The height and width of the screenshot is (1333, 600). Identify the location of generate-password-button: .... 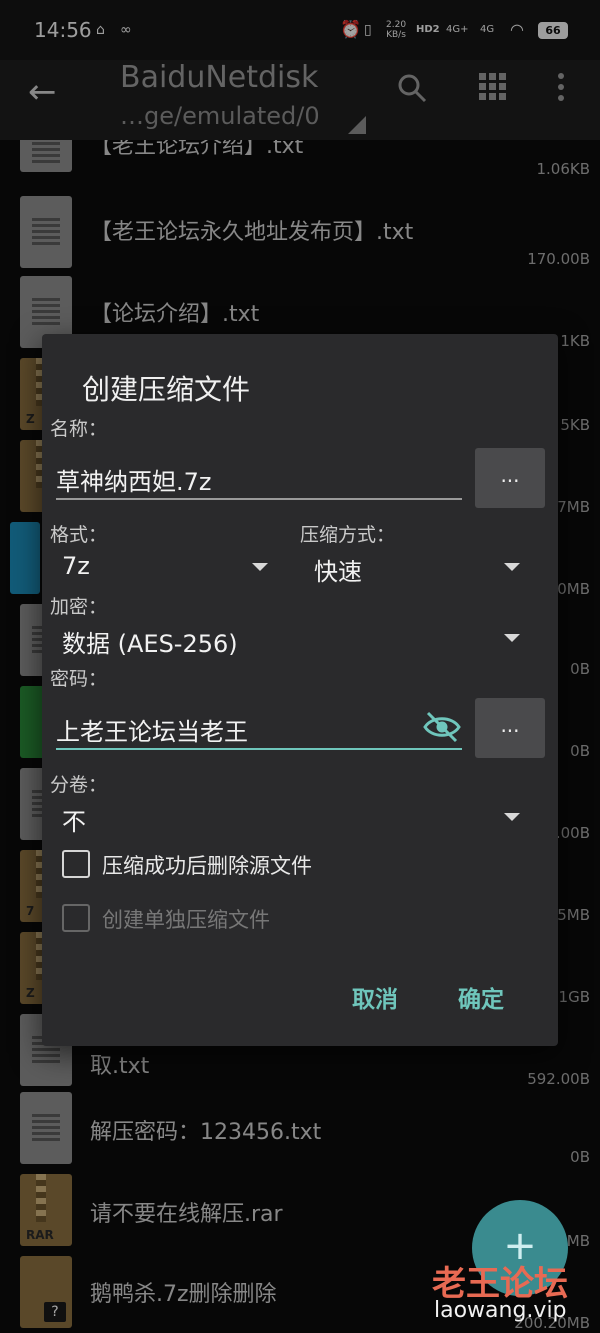
(510, 728).